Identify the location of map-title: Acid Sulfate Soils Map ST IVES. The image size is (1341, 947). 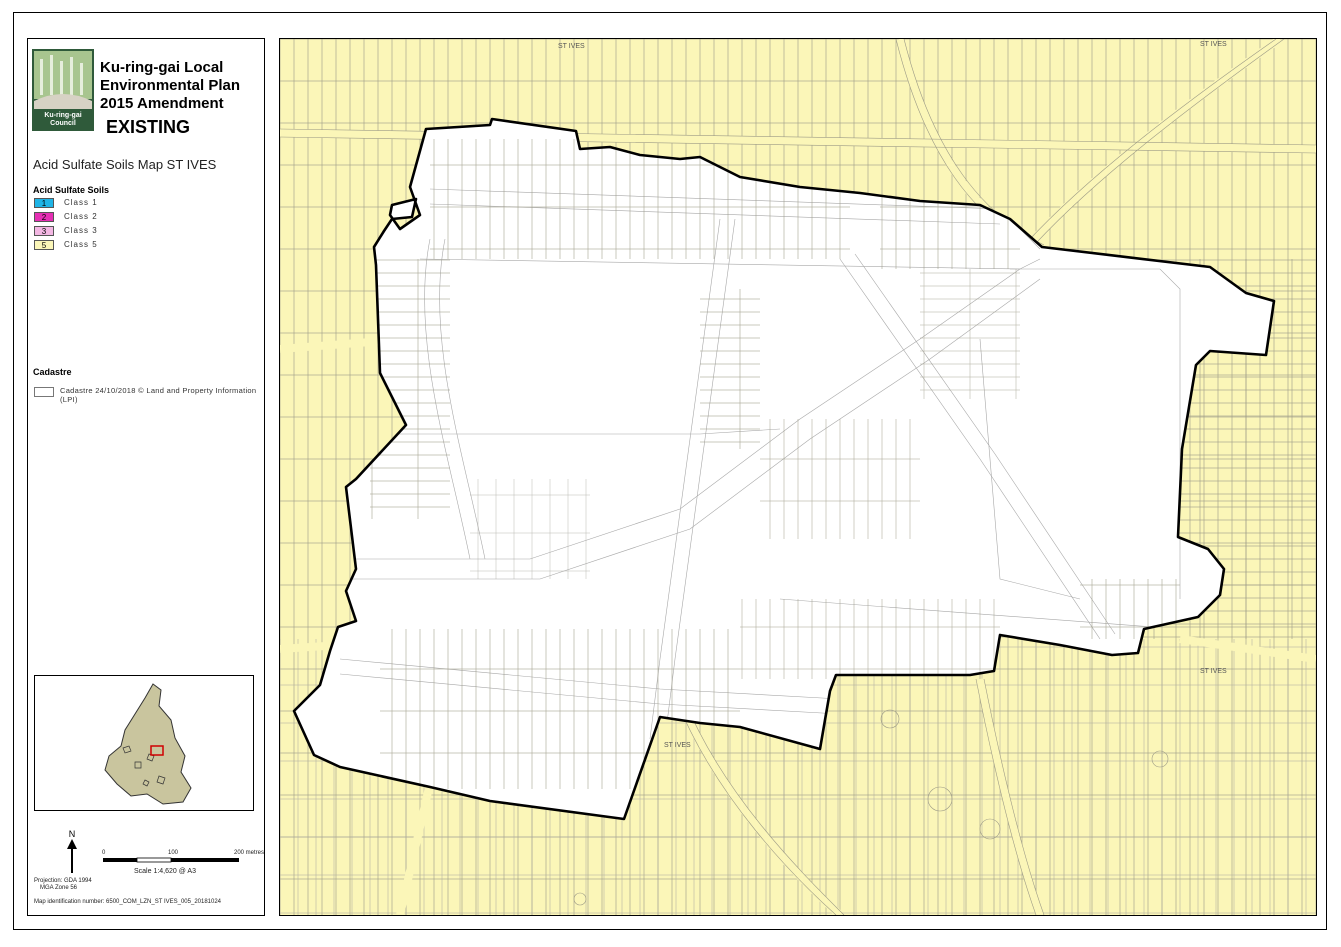
(125, 164).